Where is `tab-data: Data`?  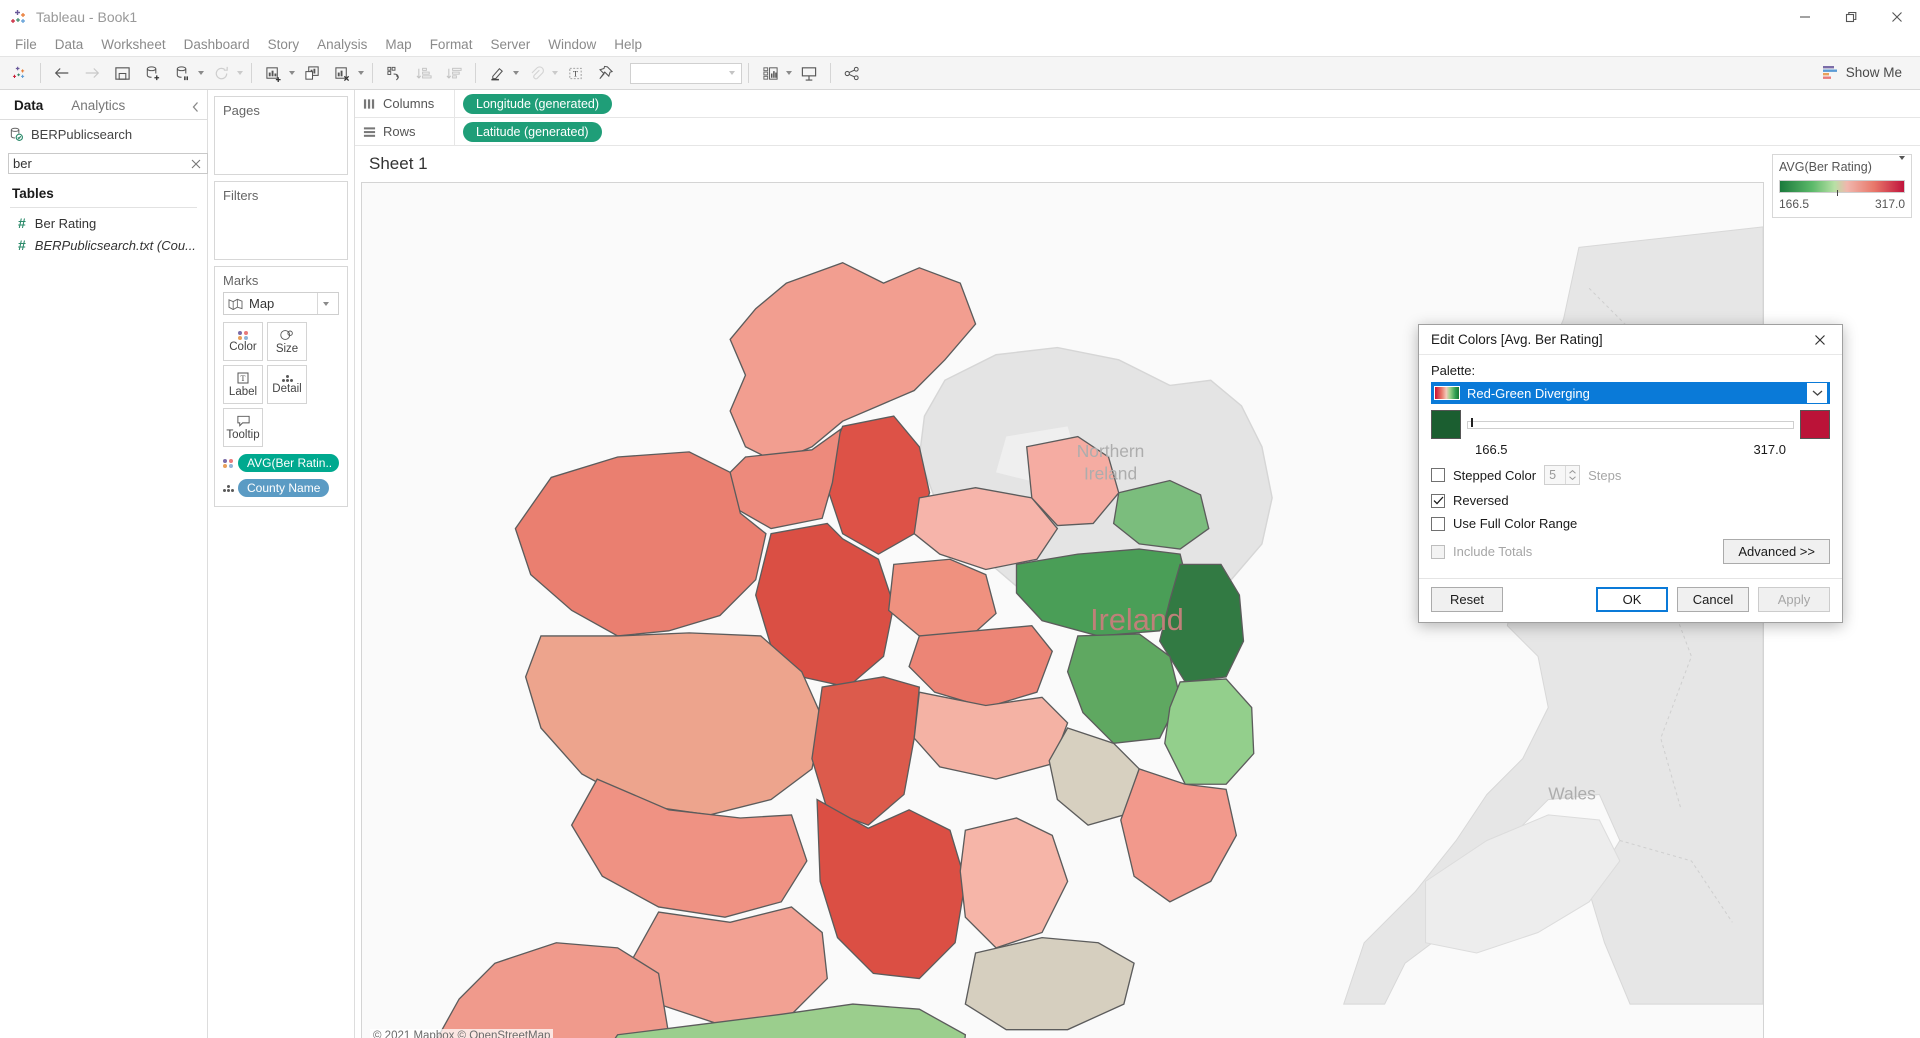 tab-data: Data is located at coordinates (28, 106).